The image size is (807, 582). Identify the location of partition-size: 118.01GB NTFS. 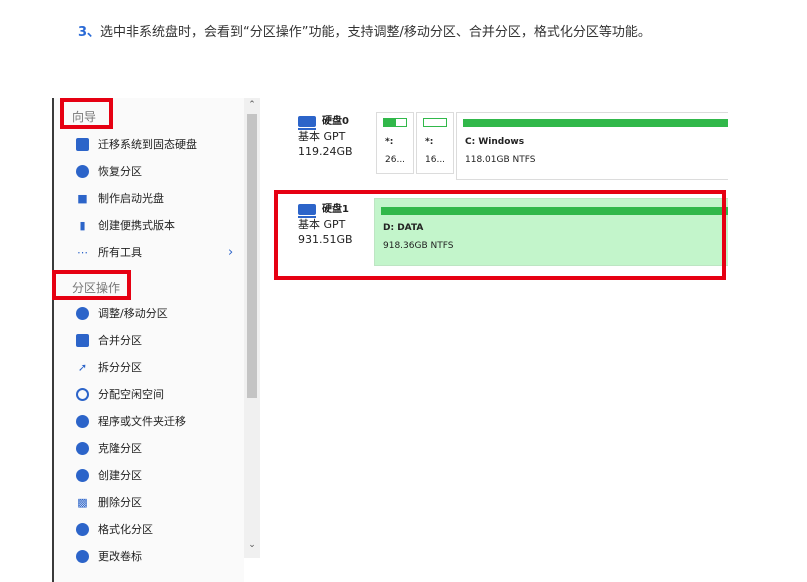
(500, 160).